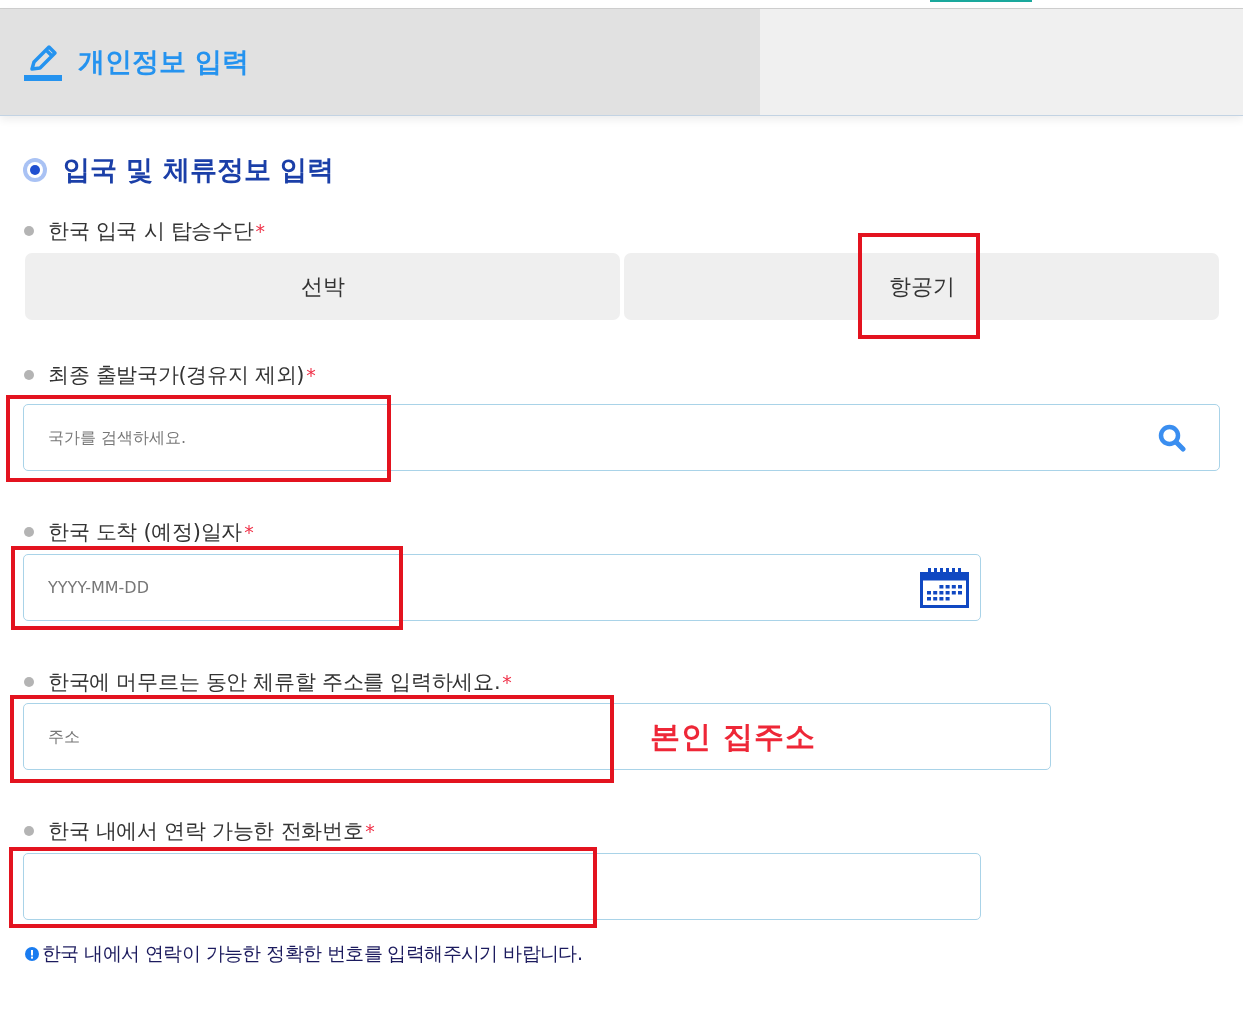 Image resolution: width=1243 pixels, height=1018 pixels. I want to click on section-title: 입국 및 체류정보 입력, so click(199, 170).